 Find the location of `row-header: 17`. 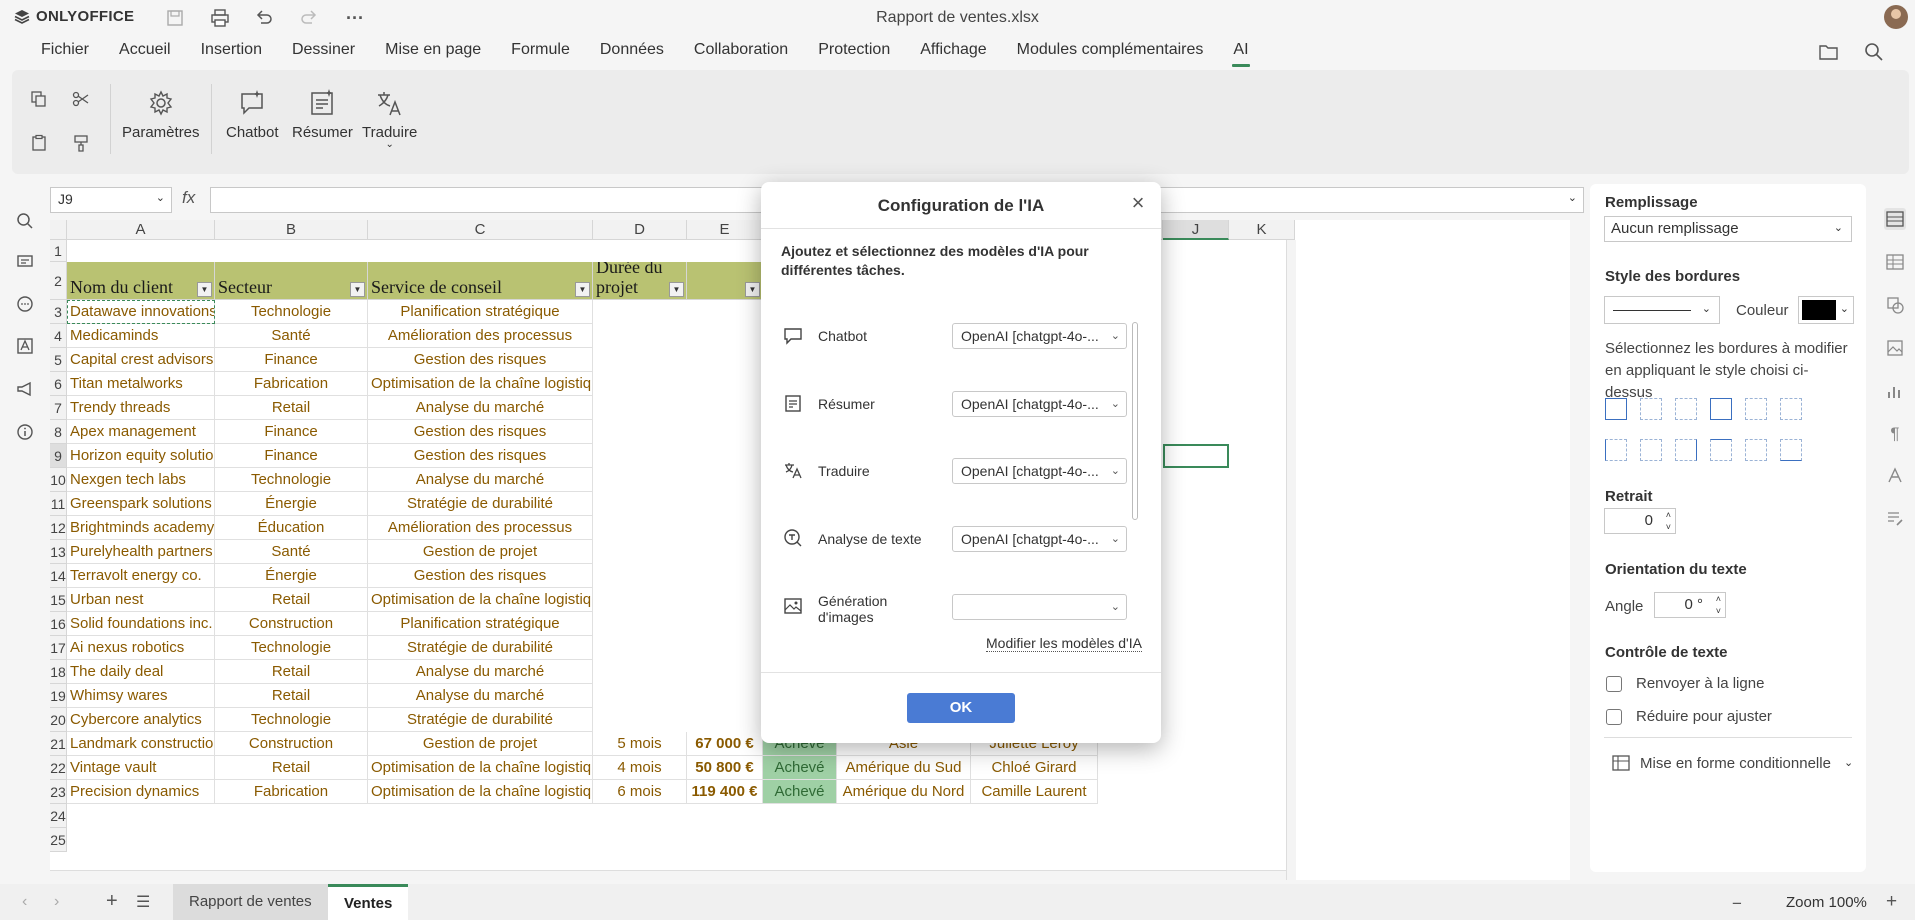

row-header: 17 is located at coordinates (58, 648).